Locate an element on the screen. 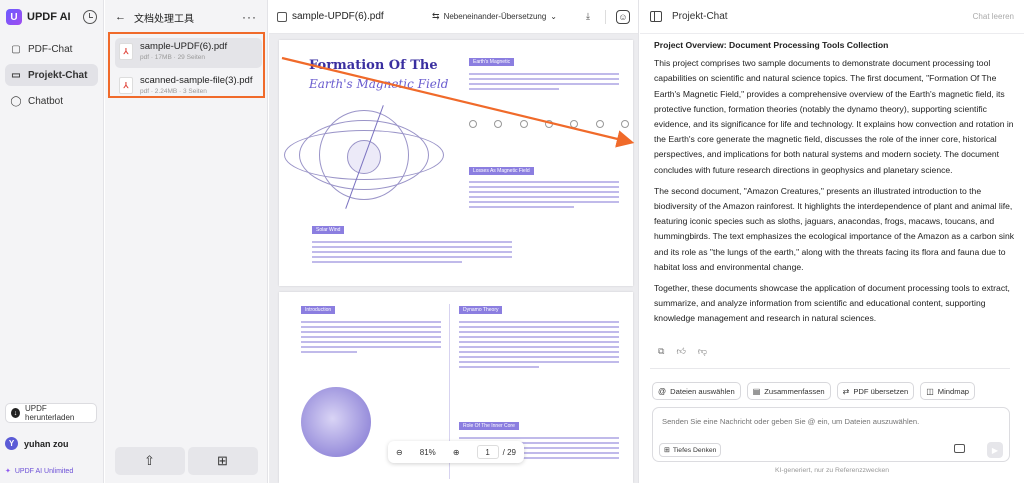 This screenshot has width=1024, height=483. chat-header: Projekt-Chat Chat leeren is located at coordinates (832, 17).